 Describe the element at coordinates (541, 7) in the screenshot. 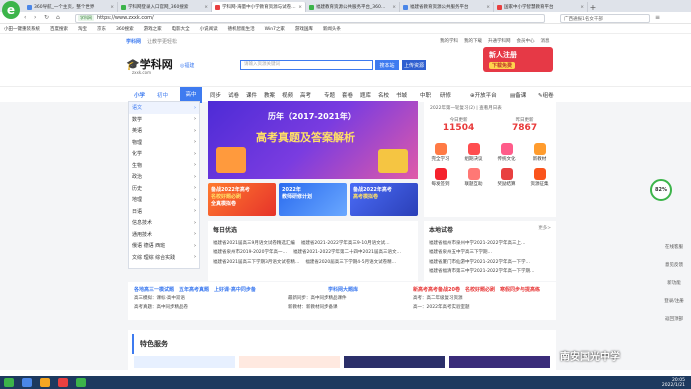

I see `browser-tab: 国家中小学智慧教育平台 ×` at that location.